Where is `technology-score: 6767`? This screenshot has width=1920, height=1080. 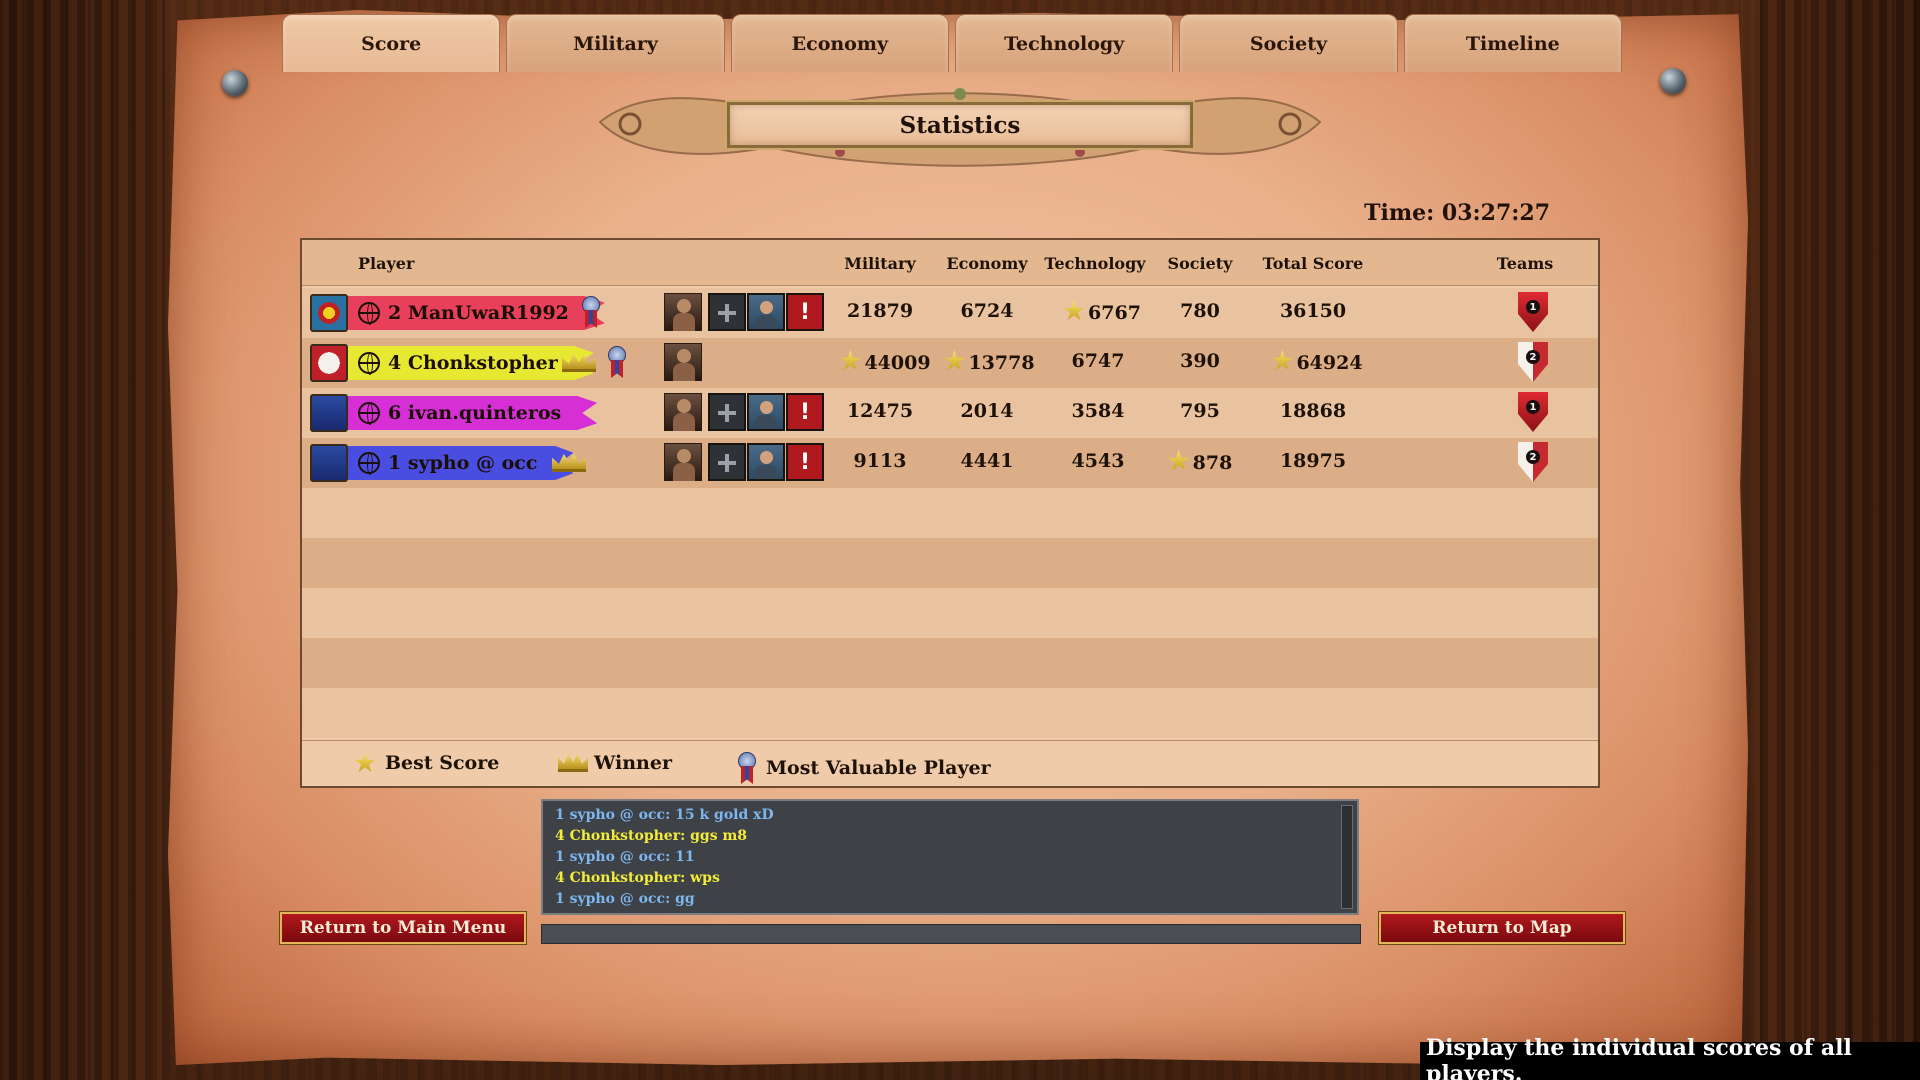
technology-score: 6767 is located at coordinates (1102, 312).